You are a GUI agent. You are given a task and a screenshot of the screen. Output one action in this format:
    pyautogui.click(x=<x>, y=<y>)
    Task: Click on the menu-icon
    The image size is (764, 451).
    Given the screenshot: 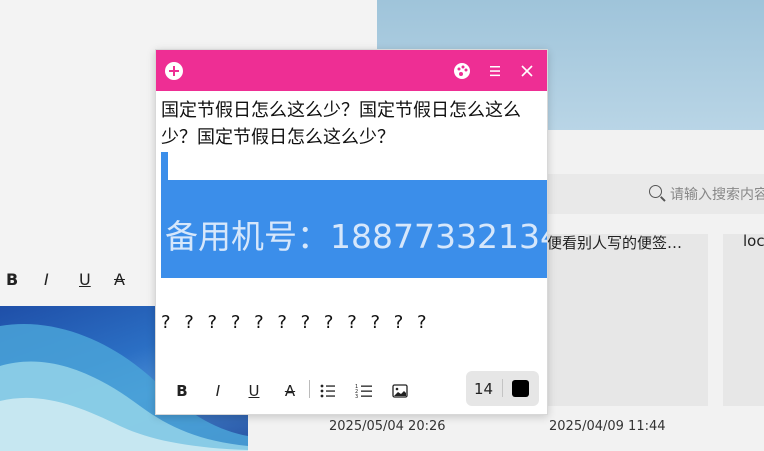 What is the action you would take?
    pyautogui.click(x=495, y=71)
    